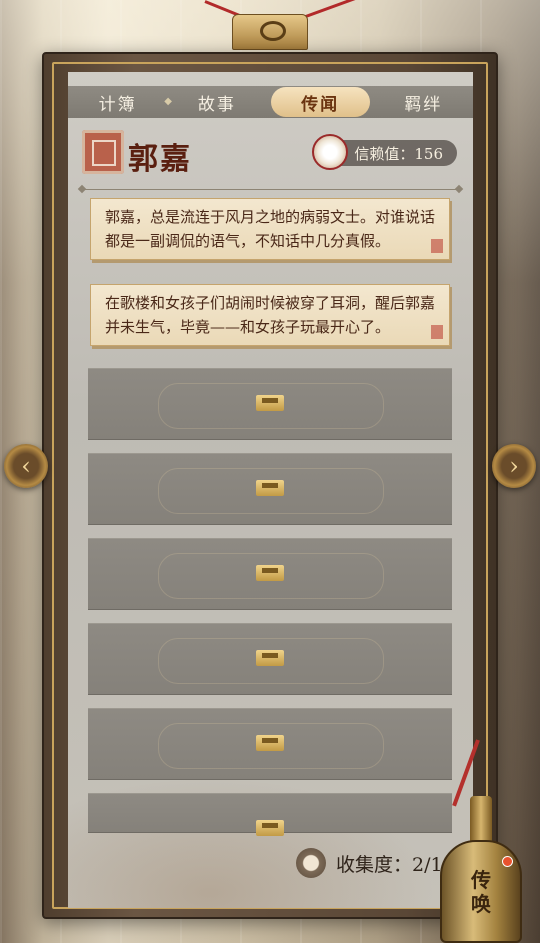  What do you see at coordinates (270, 160) in the screenshot?
I see `character-header: 郭嘉 信赖值：156` at bounding box center [270, 160].